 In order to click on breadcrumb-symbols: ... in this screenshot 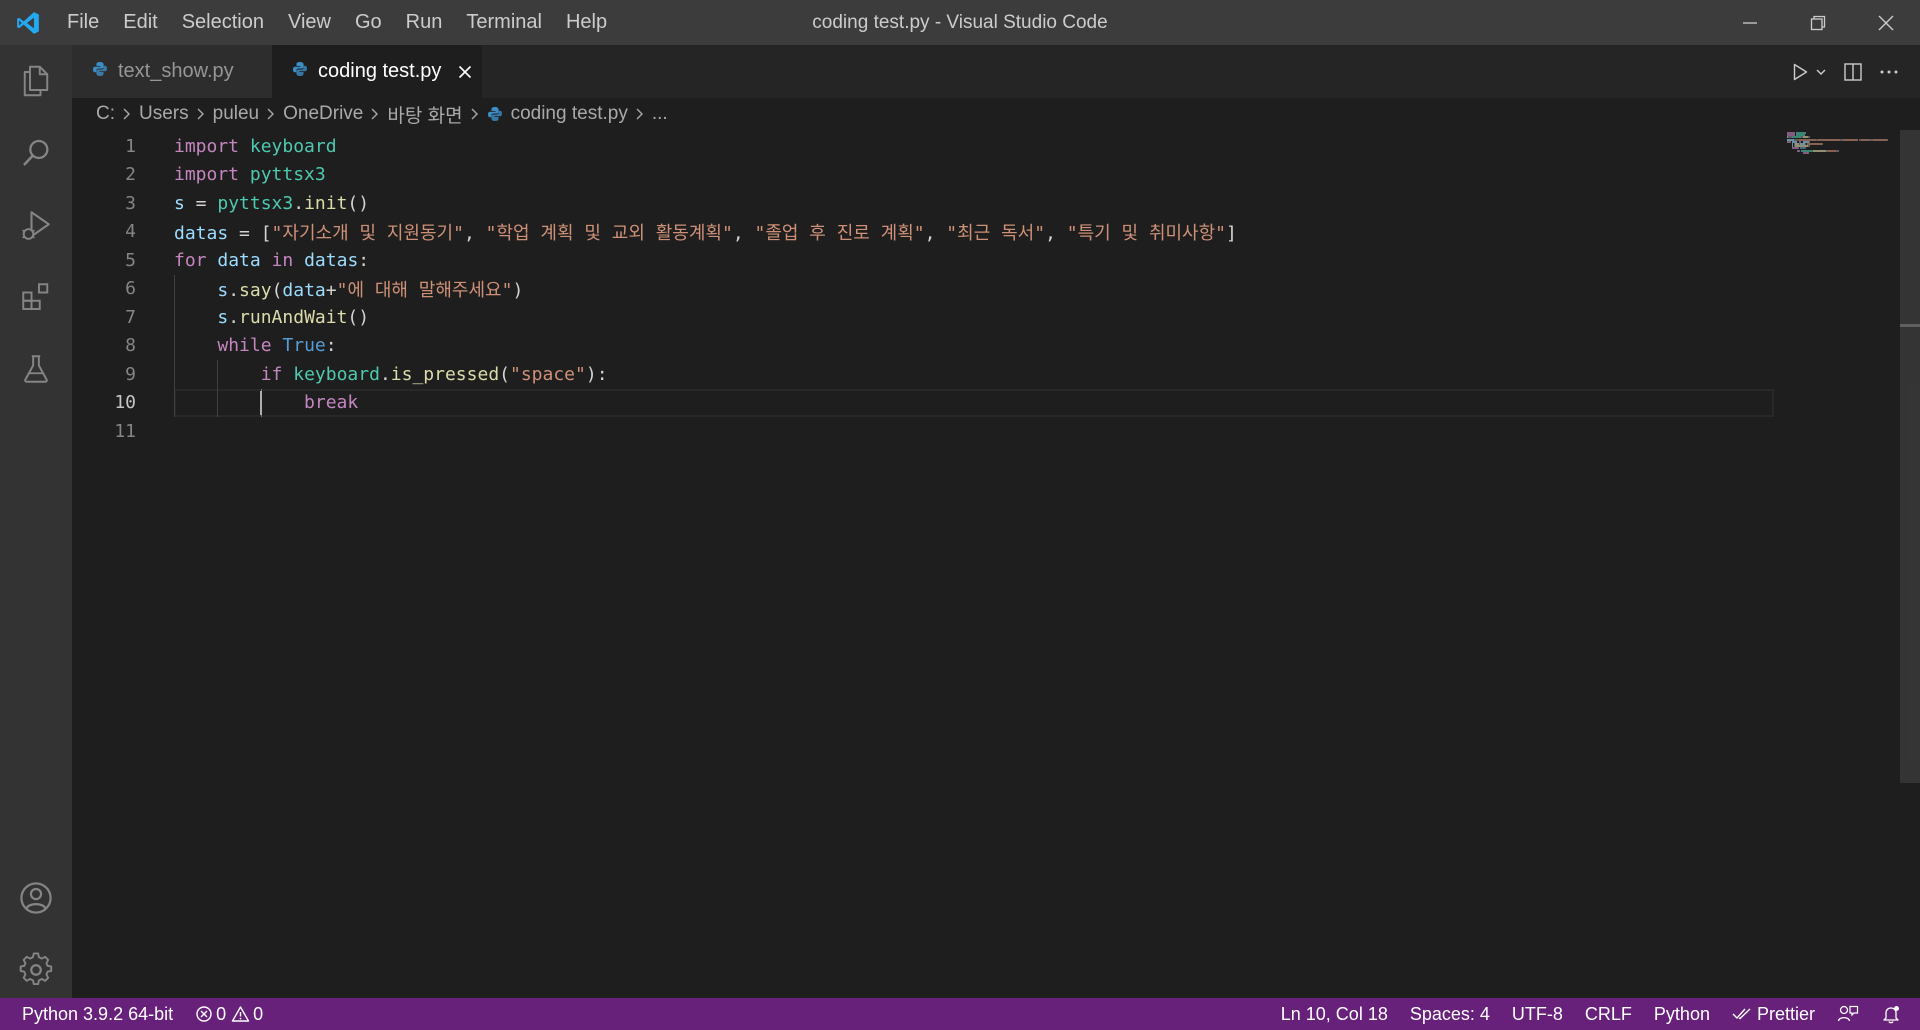, I will do `click(660, 114)`.